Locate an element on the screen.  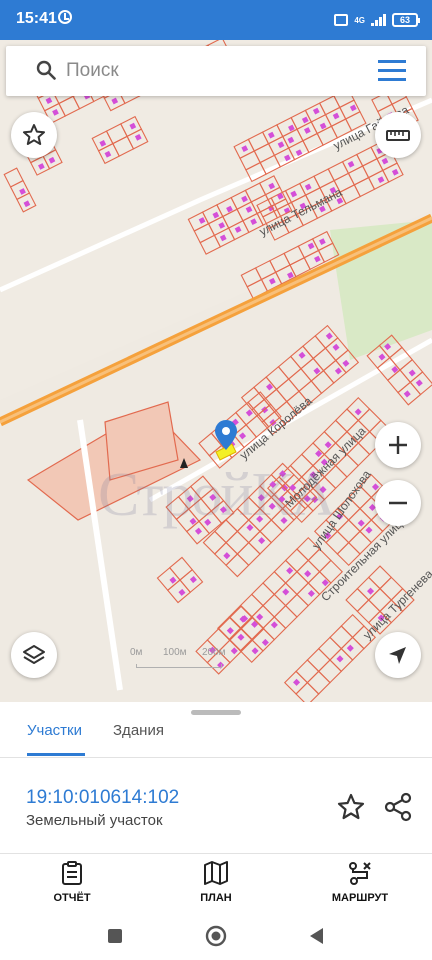
actions-divider is located at coordinates (216, 853).